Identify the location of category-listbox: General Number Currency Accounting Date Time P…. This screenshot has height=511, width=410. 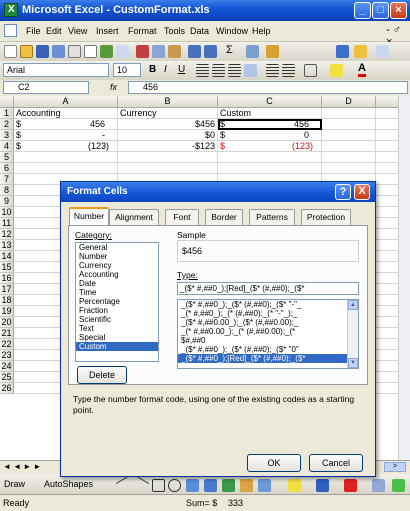
(117, 302).